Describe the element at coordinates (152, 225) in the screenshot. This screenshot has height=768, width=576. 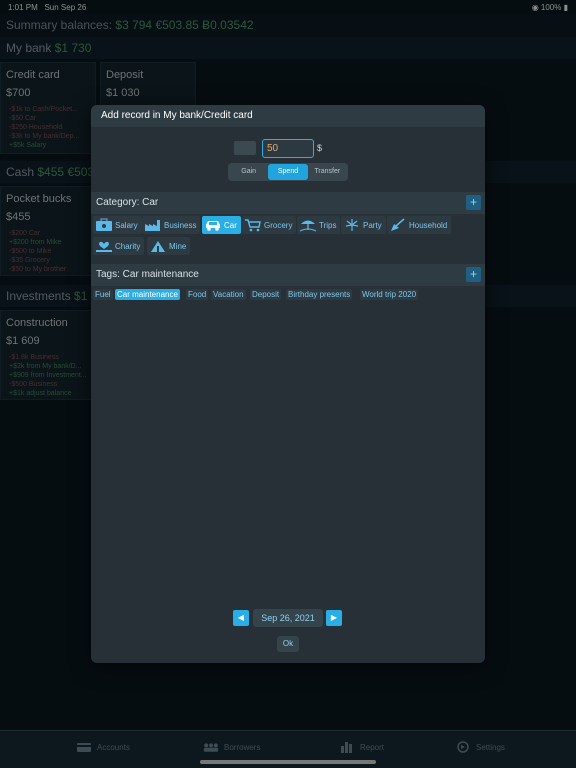
I see `factory-icon` at that location.